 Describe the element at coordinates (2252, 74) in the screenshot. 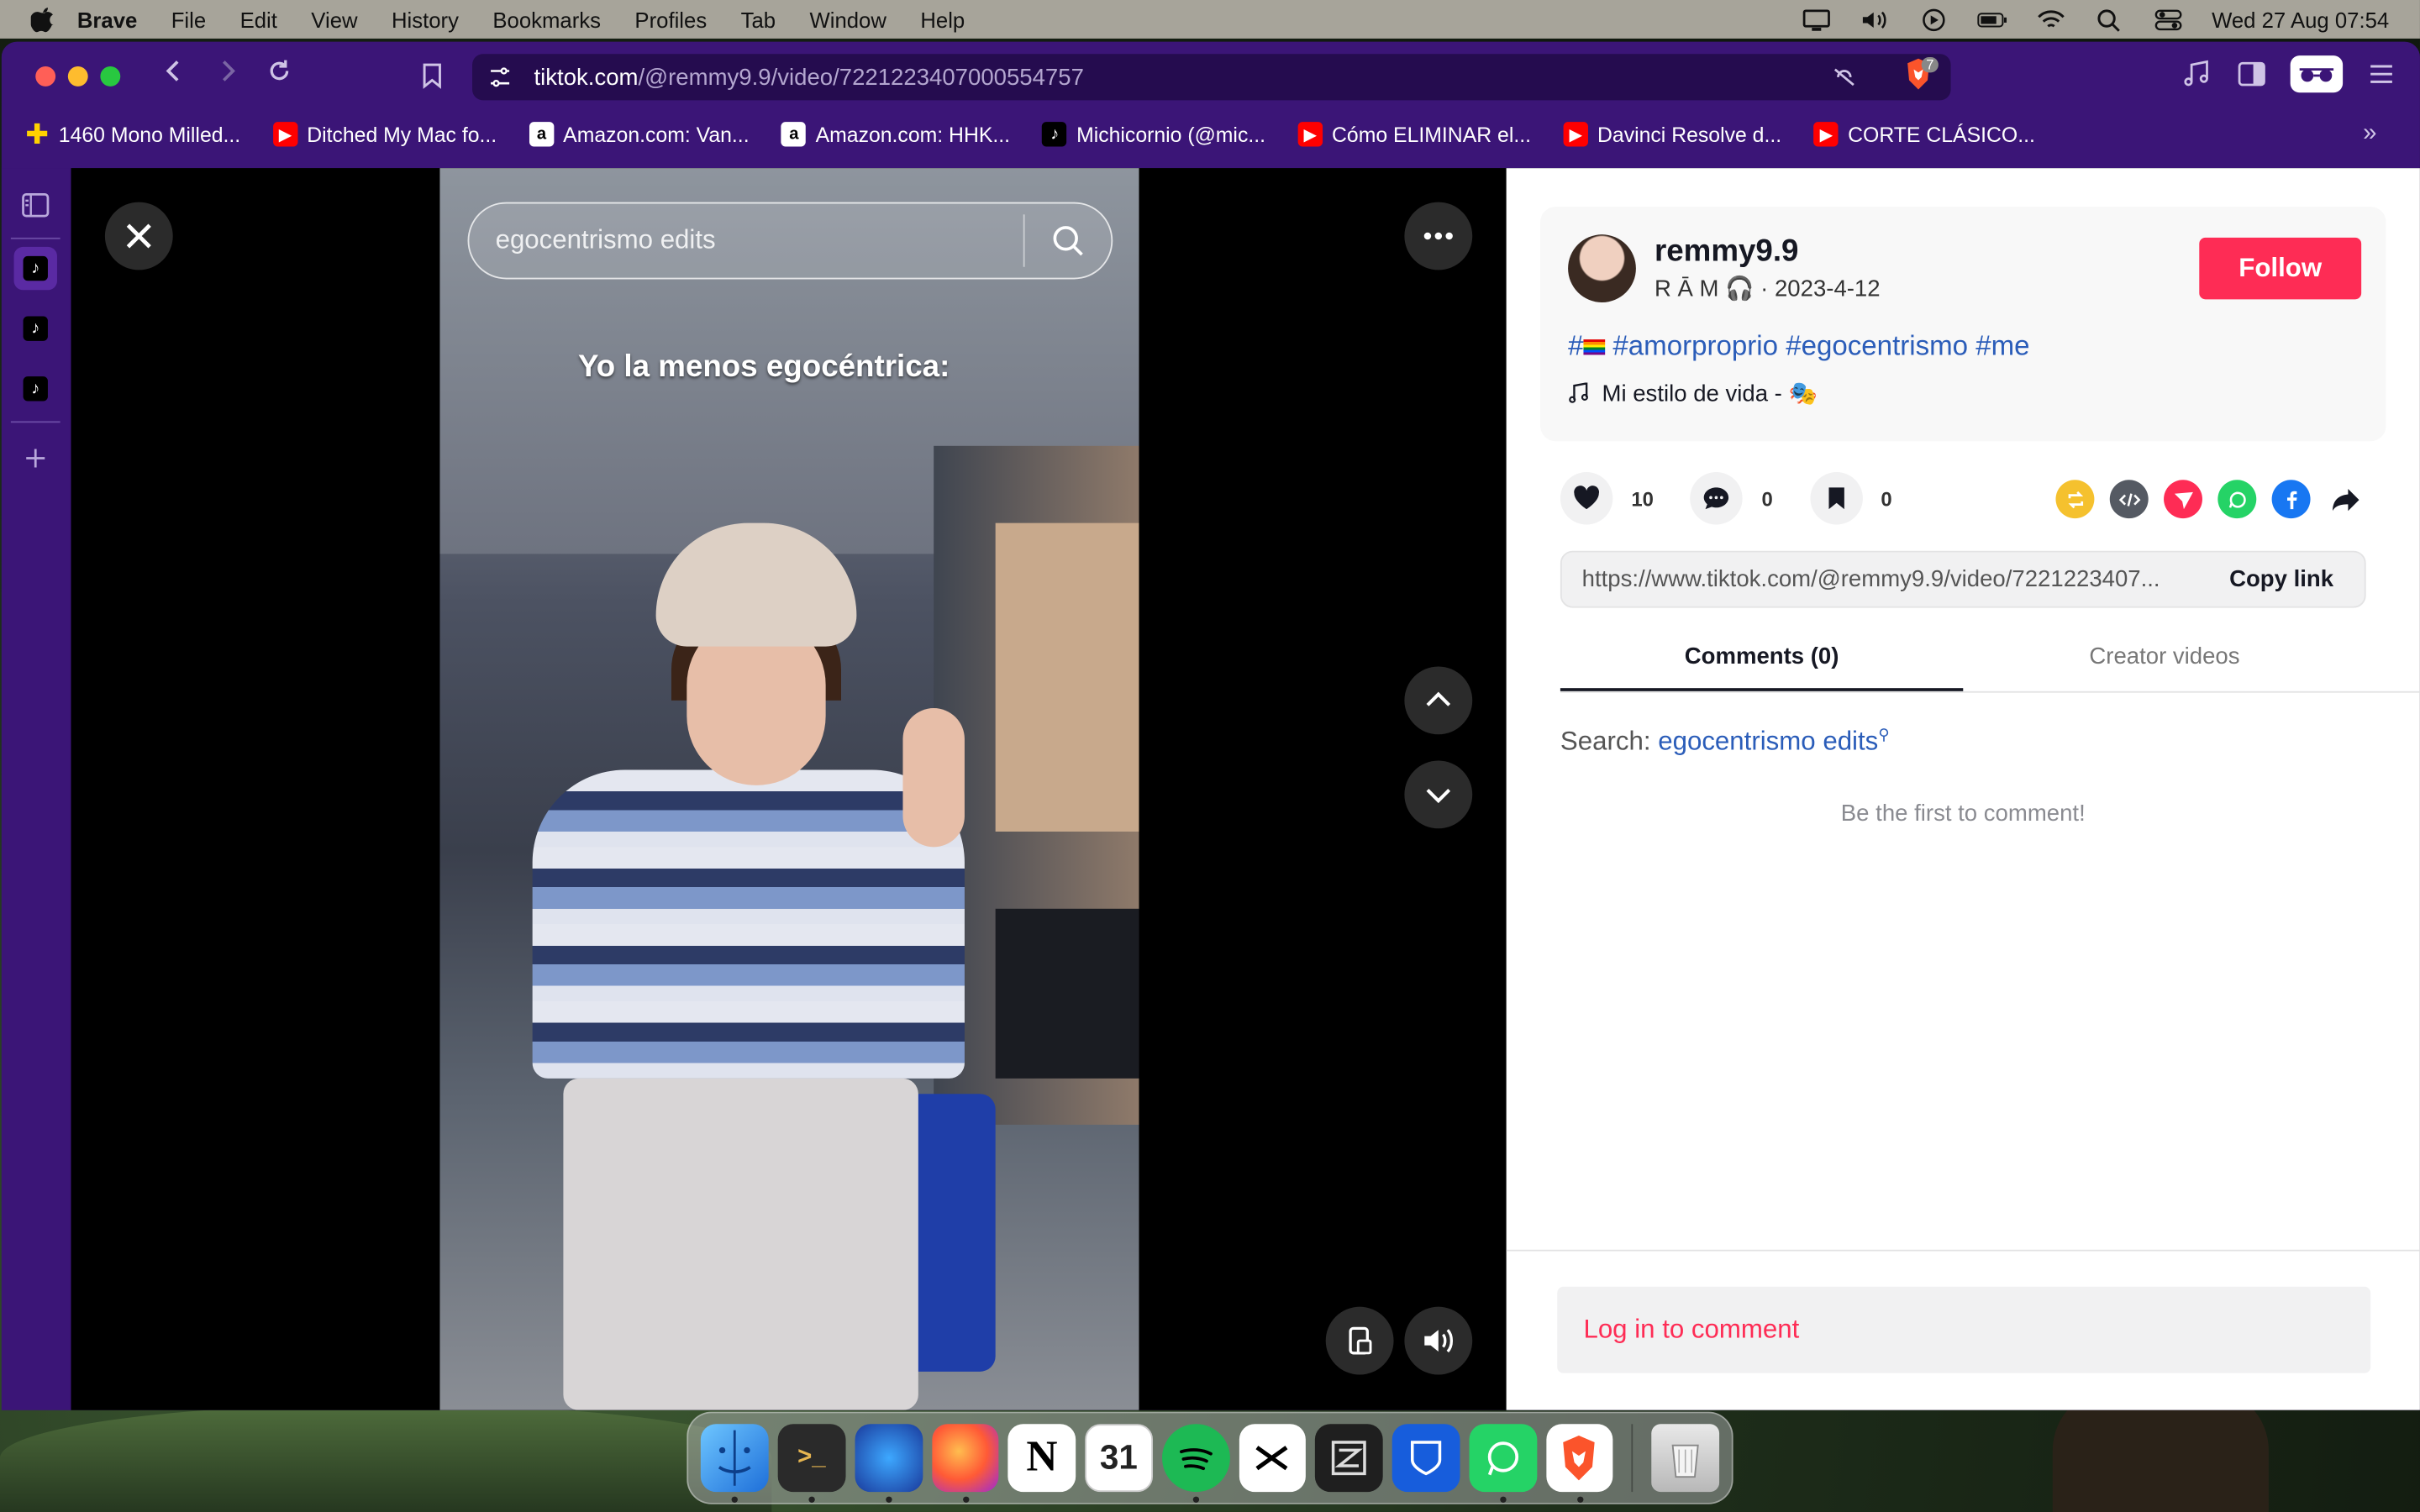

I see `sidebar-toggle-icon` at that location.